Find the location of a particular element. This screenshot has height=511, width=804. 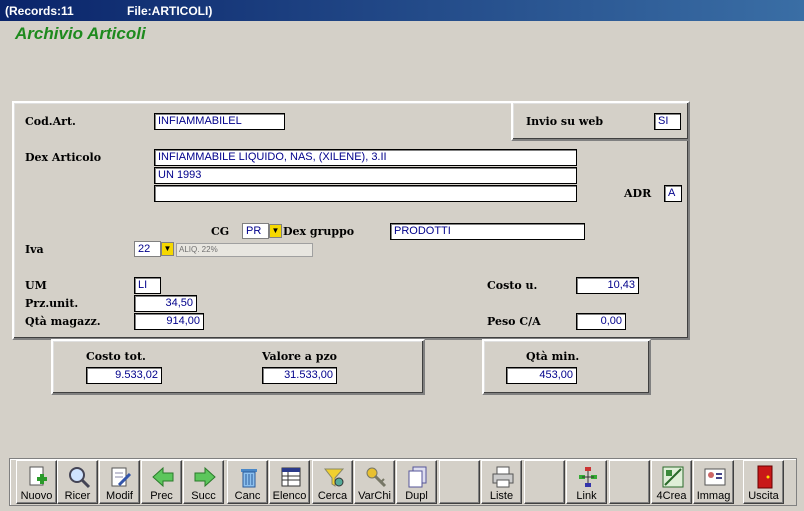

toolbar-button-ricer: Ricer is located at coordinates (77, 482).